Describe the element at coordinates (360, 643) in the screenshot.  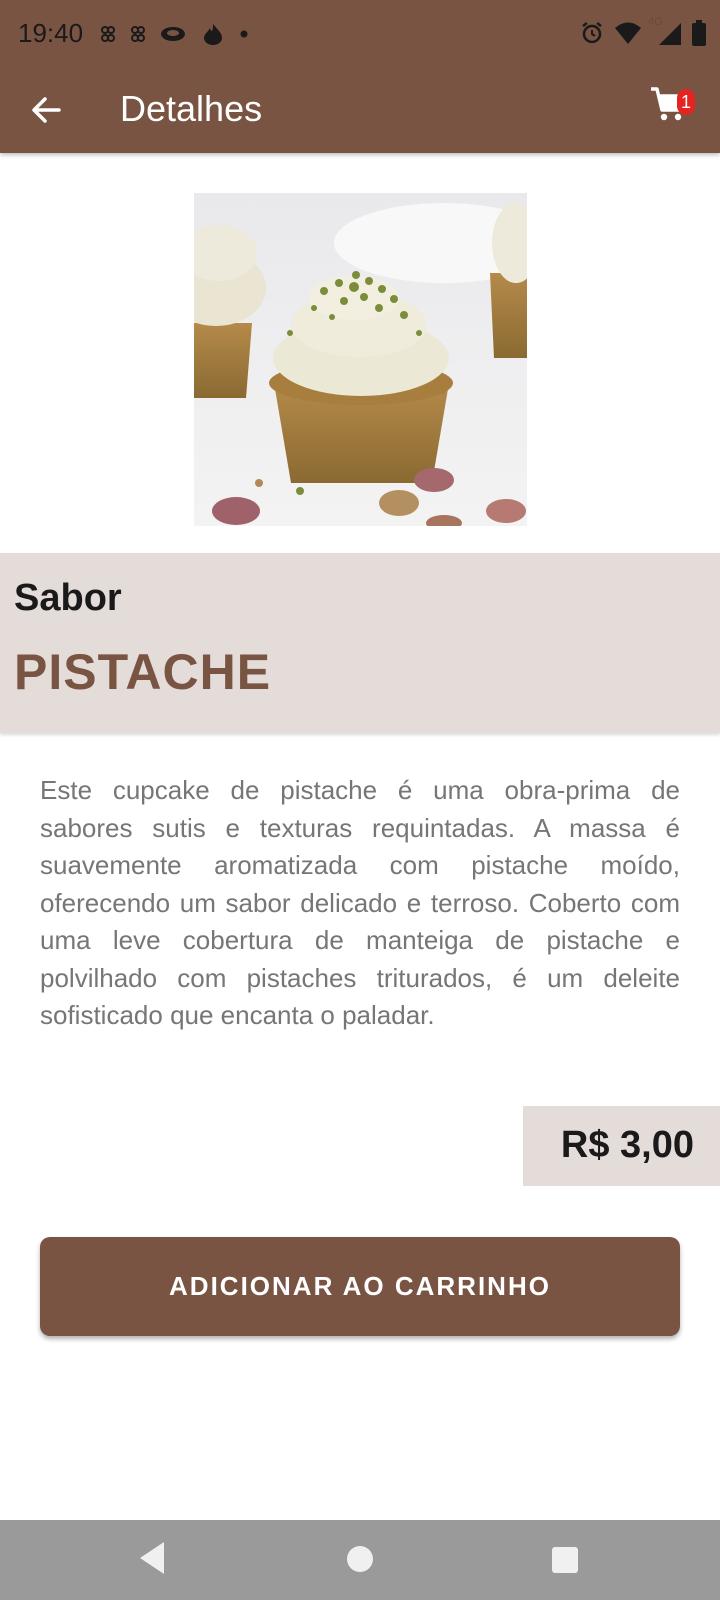
I see `flavor-panel: Sabor PISTACHE` at that location.